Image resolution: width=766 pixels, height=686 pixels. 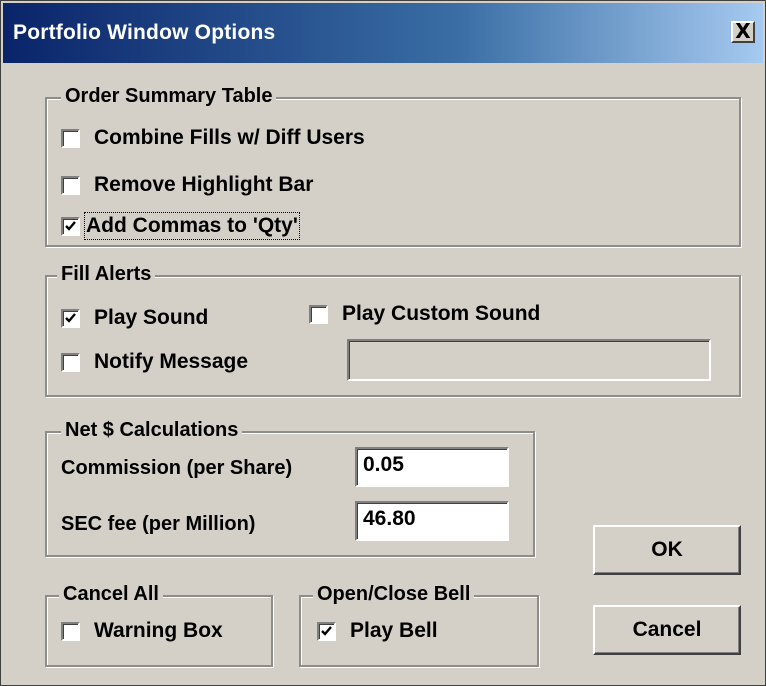 What do you see at coordinates (394, 594) in the screenshot?
I see `open-close-bell-legend: Open/Close Bell` at bounding box center [394, 594].